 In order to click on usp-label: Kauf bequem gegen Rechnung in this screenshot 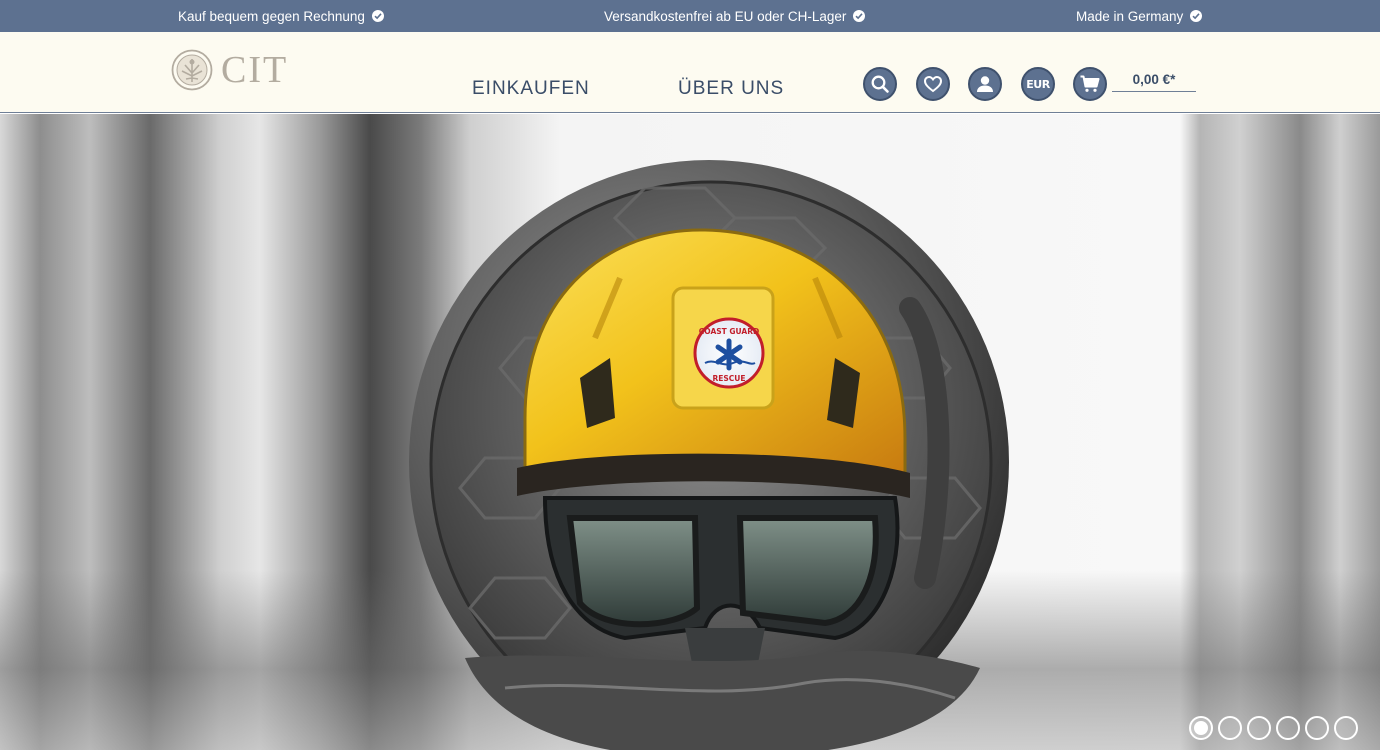, I will do `click(271, 16)`.